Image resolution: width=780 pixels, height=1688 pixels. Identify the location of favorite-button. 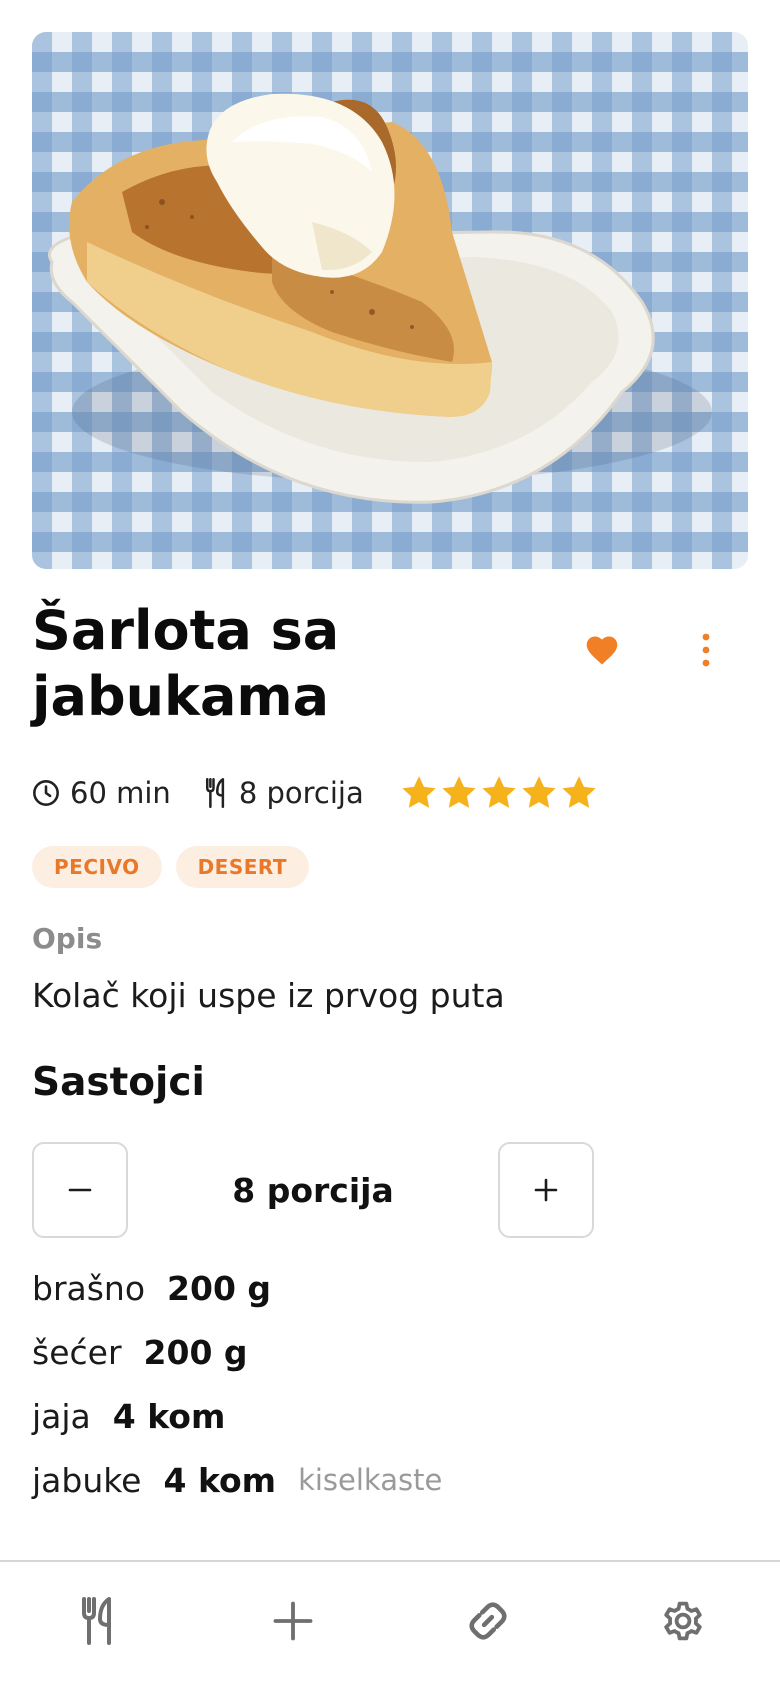
(602, 650).